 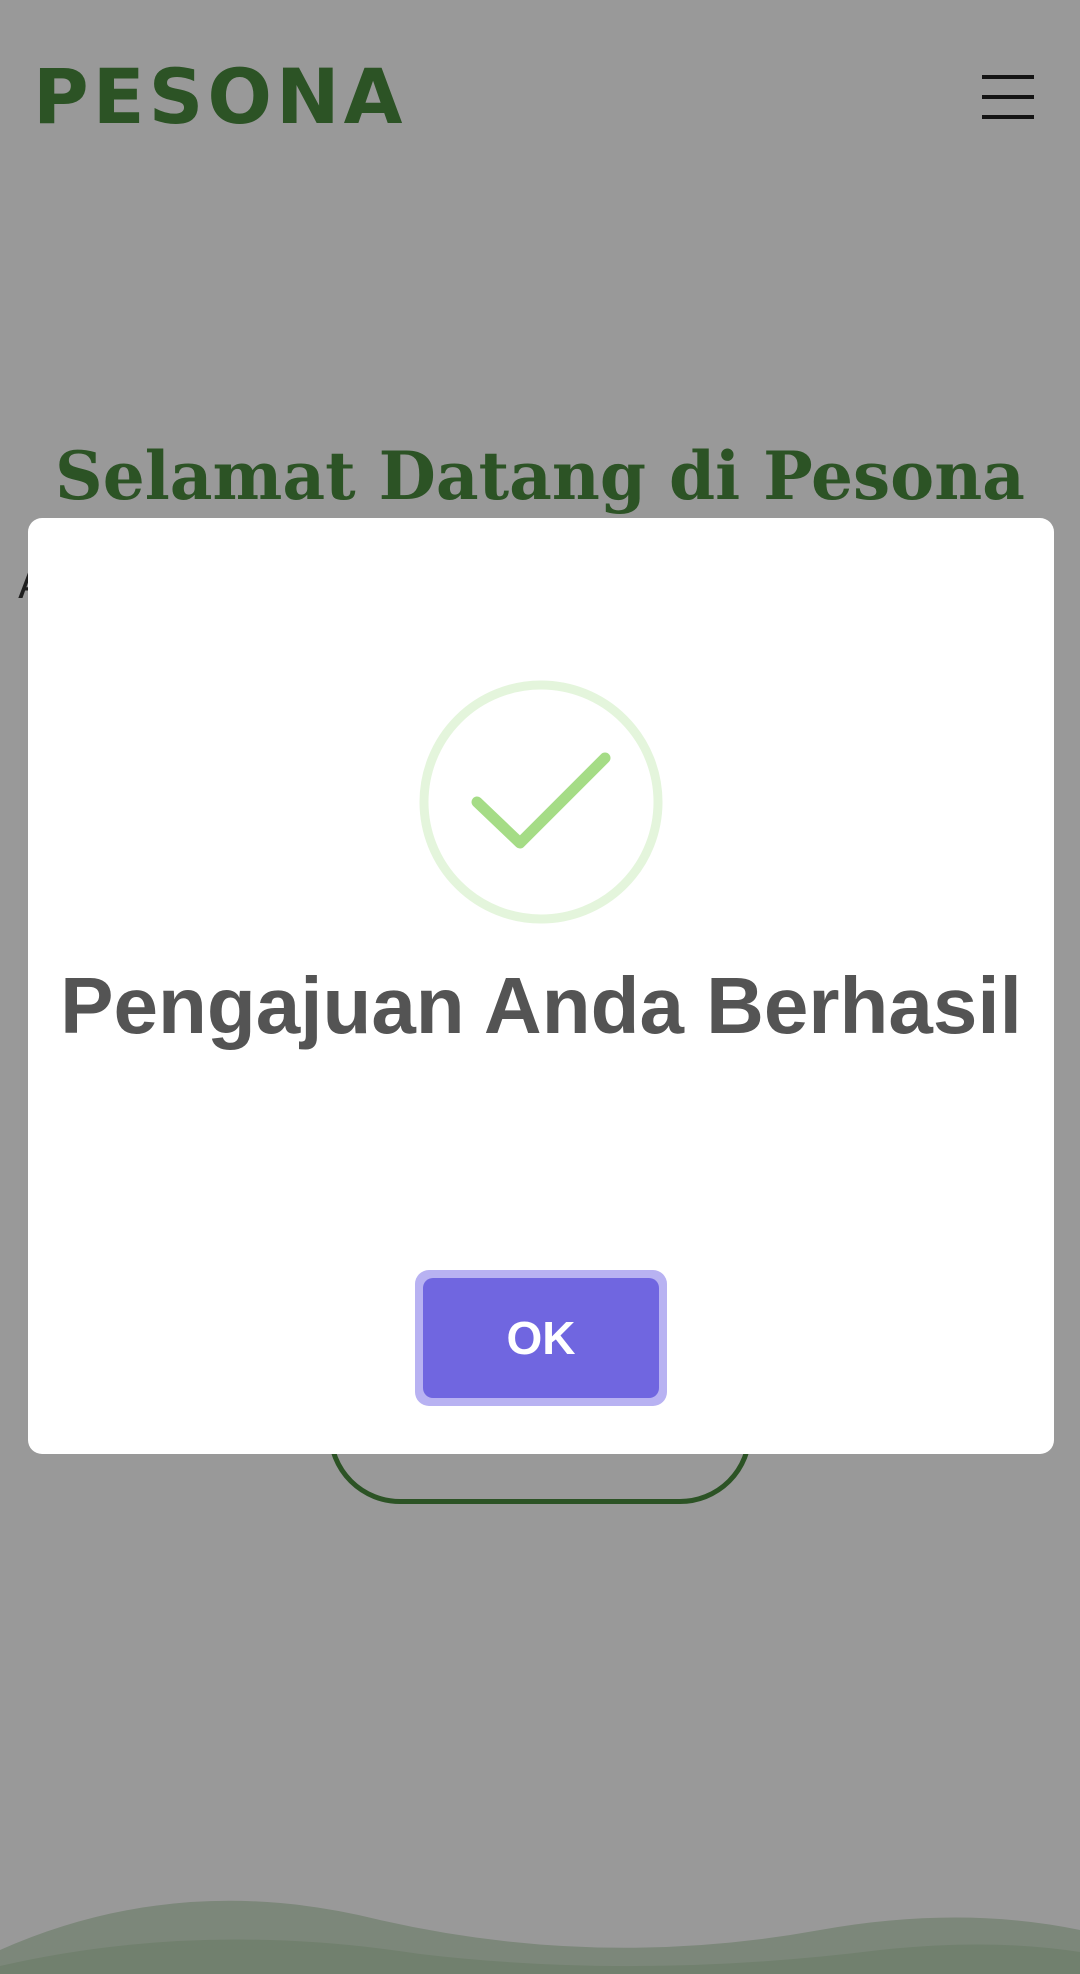 What do you see at coordinates (541, 1005) in the screenshot?
I see `dialog-title: Pengajuan Anda Berhasil` at bounding box center [541, 1005].